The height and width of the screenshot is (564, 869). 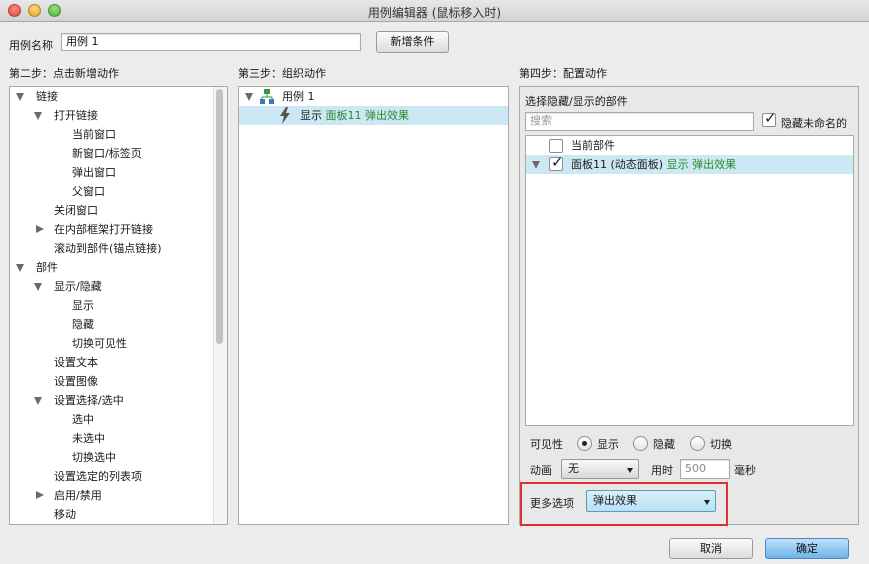 I want to click on tree-item-new-window-tab: 新窗口/标签页, so click(x=107, y=153).